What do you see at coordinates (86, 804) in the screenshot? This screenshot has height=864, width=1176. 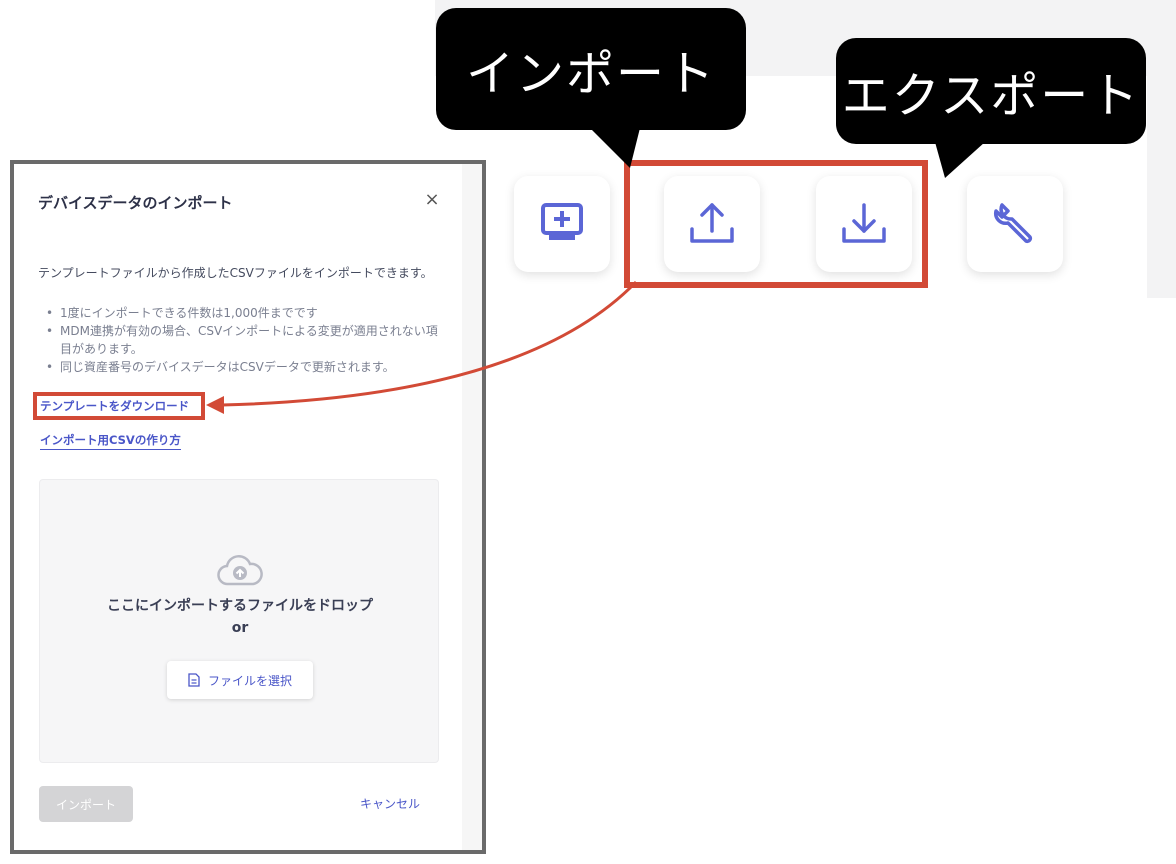 I see `import-submit-button: インポート` at bounding box center [86, 804].